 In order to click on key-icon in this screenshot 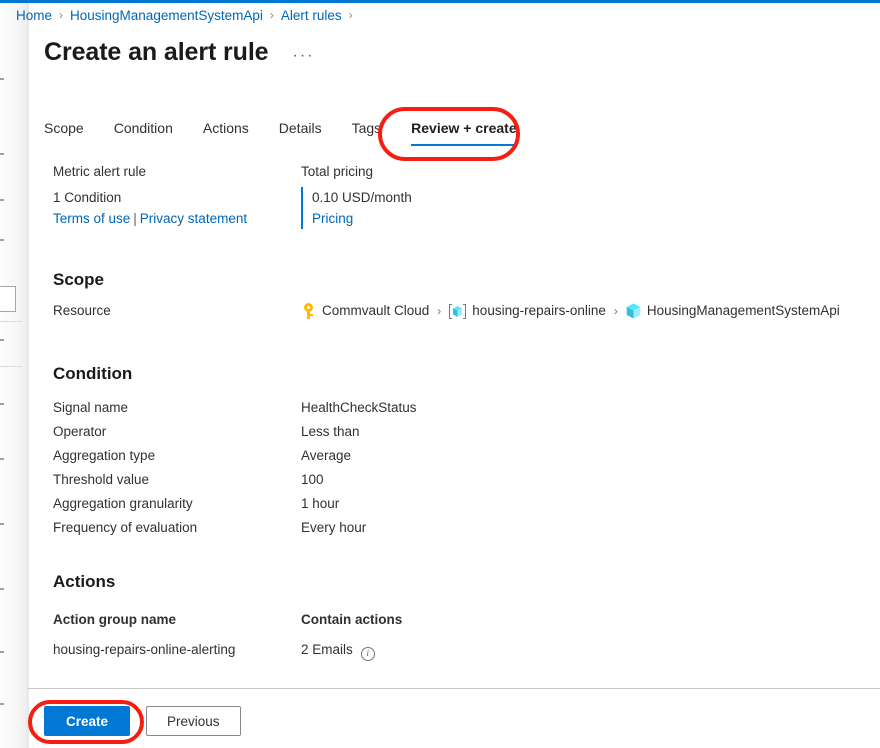, I will do `click(308, 311)`.